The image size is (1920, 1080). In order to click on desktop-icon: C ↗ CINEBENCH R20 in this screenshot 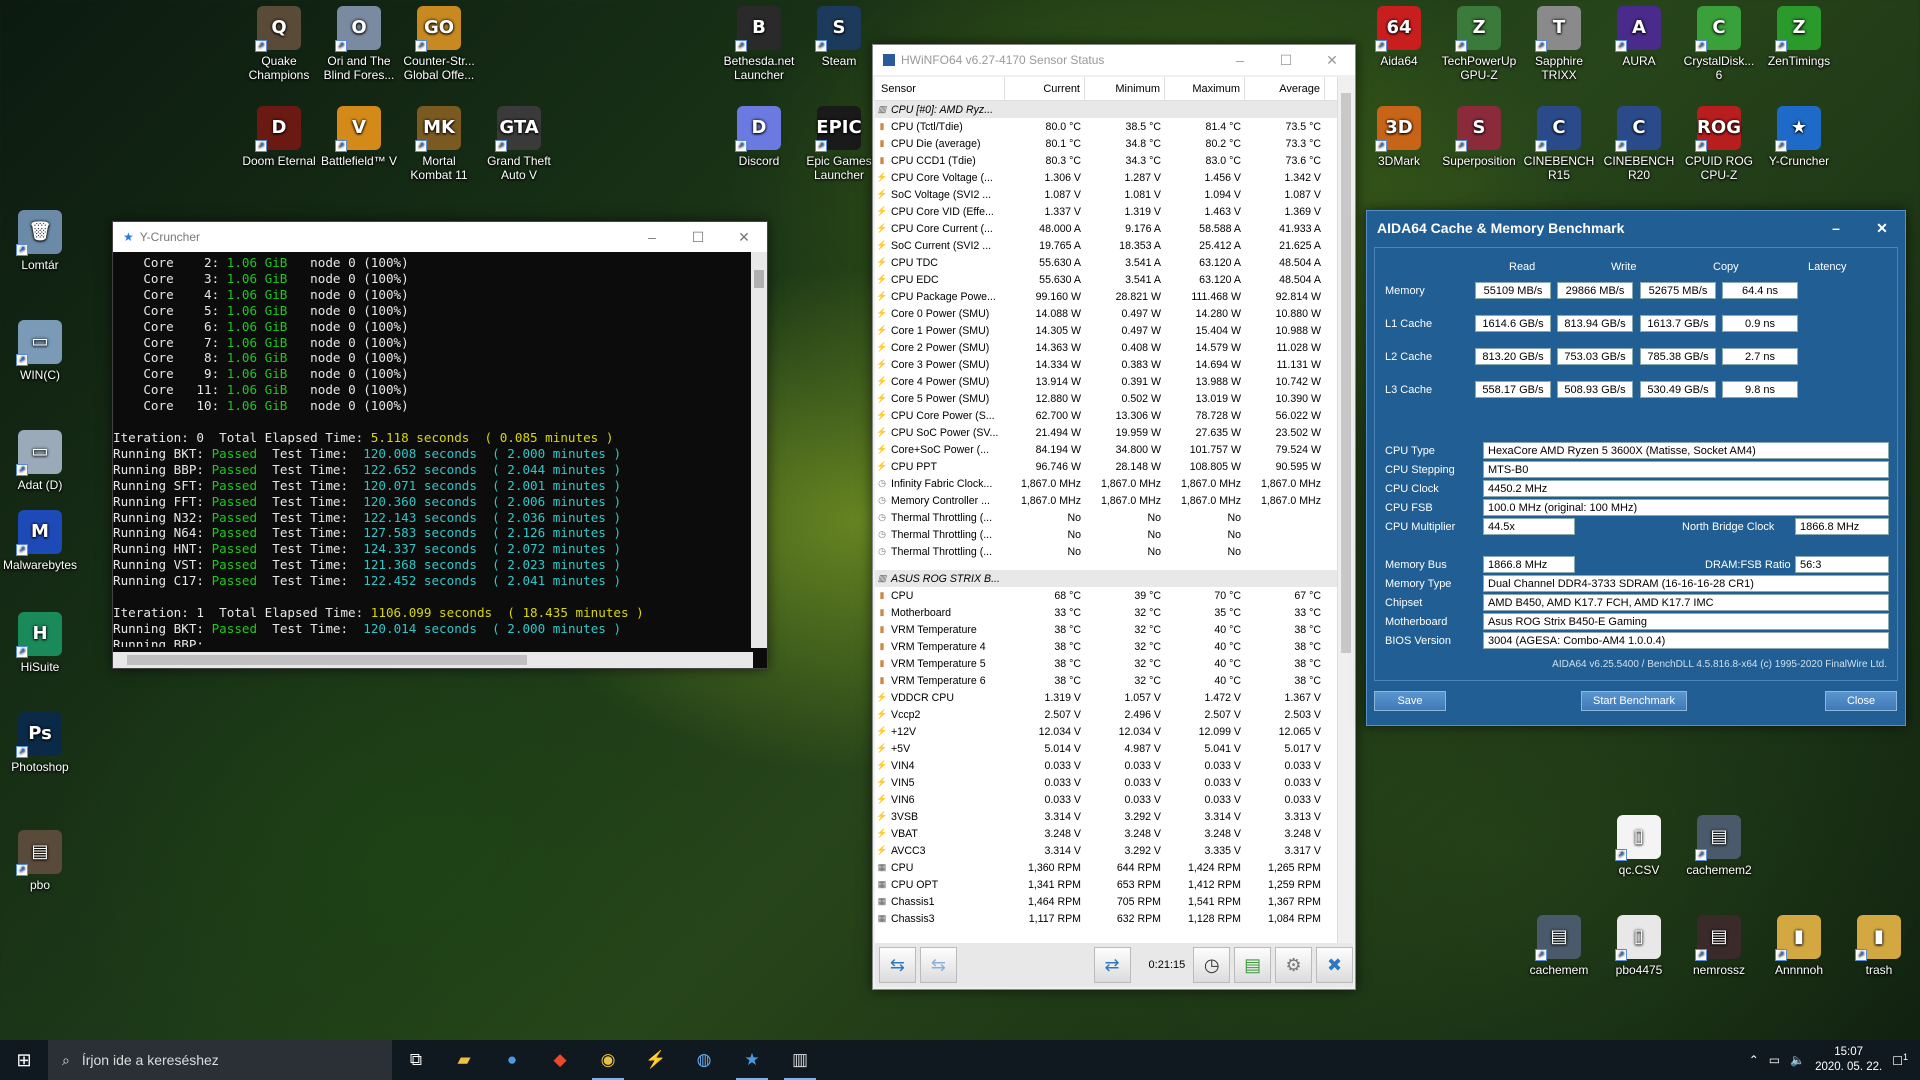, I will do `click(1639, 144)`.